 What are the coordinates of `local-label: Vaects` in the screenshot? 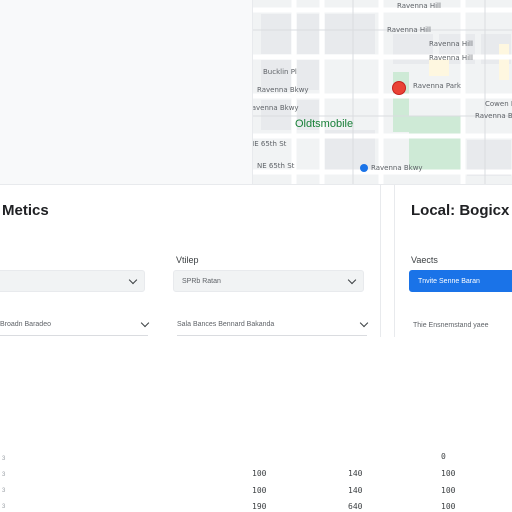 It's located at (424, 260).